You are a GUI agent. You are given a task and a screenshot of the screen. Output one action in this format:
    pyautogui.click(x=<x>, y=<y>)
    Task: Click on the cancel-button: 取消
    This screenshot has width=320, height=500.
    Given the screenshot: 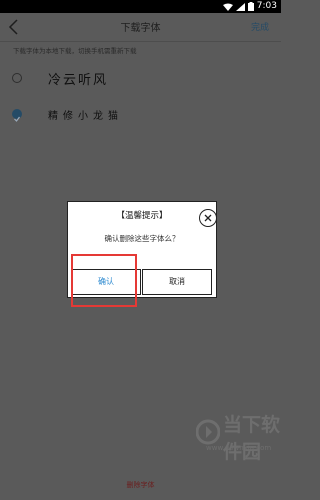 What is the action you would take?
    pyautogui.click(x=177, y=282)
    